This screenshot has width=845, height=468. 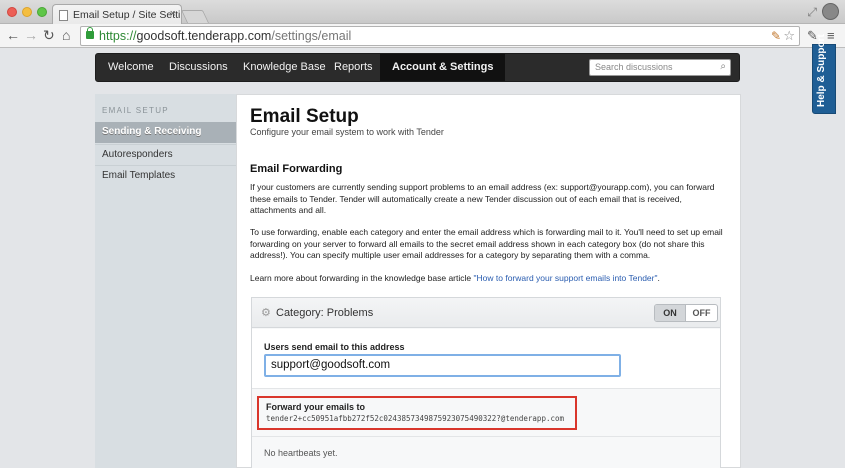 What do you see at coordinates (165, 175) in the screenshot?
I see `sidebar-item-email-templates: Email Templates` at bounding box center [165, 175].